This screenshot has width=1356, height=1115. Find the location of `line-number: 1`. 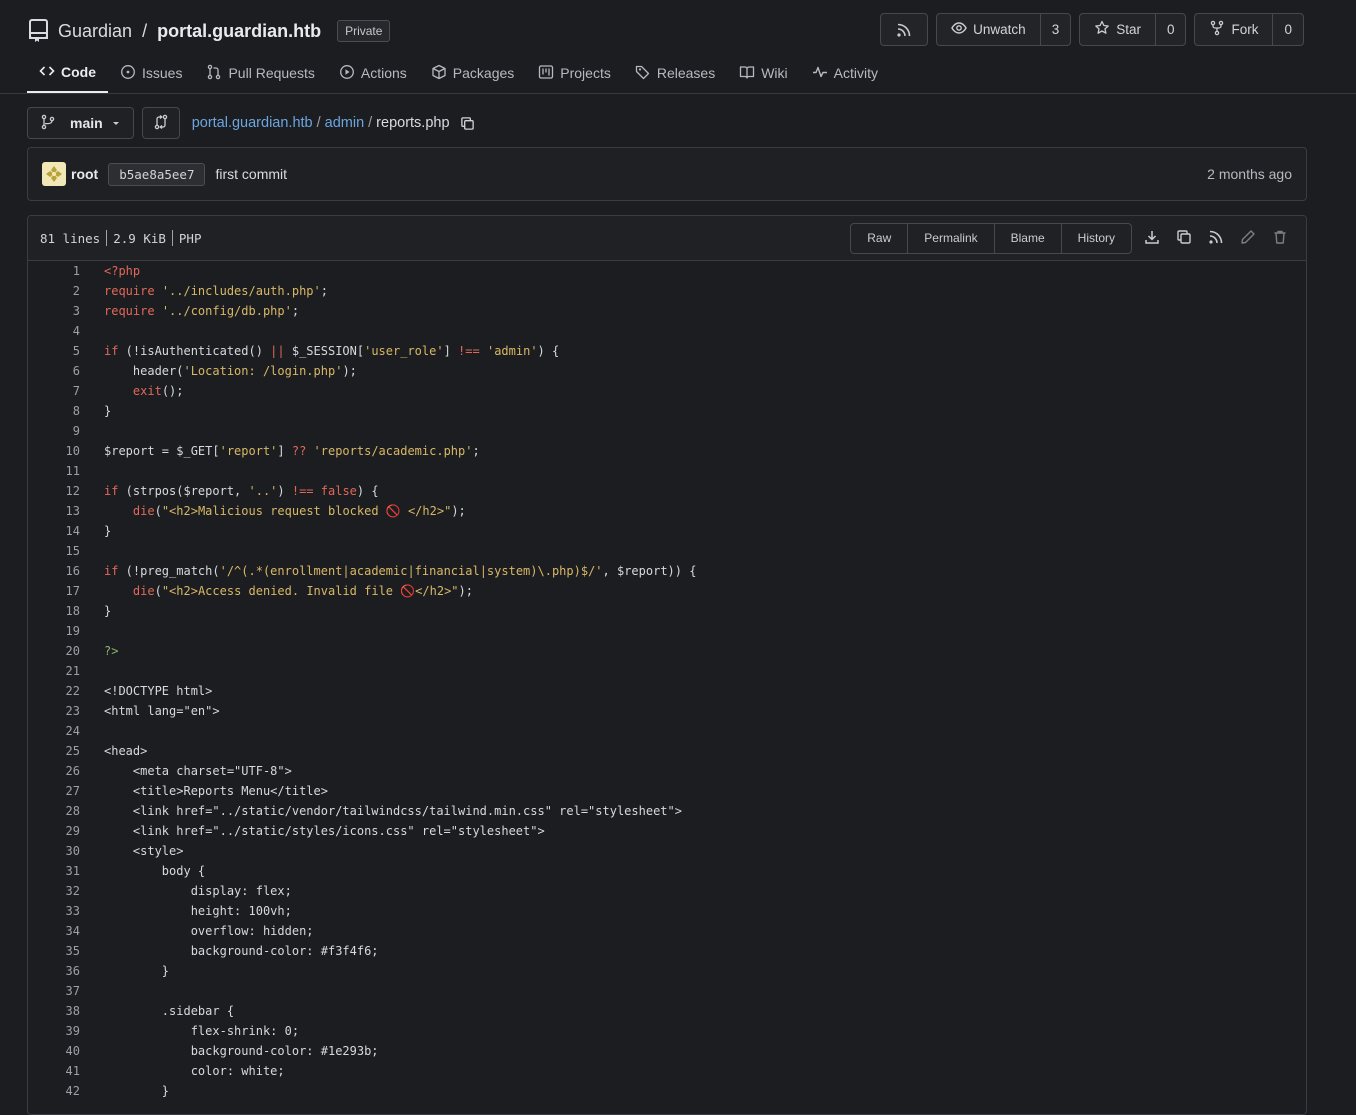

line-number: 1 is located at coordinates (56, 271).